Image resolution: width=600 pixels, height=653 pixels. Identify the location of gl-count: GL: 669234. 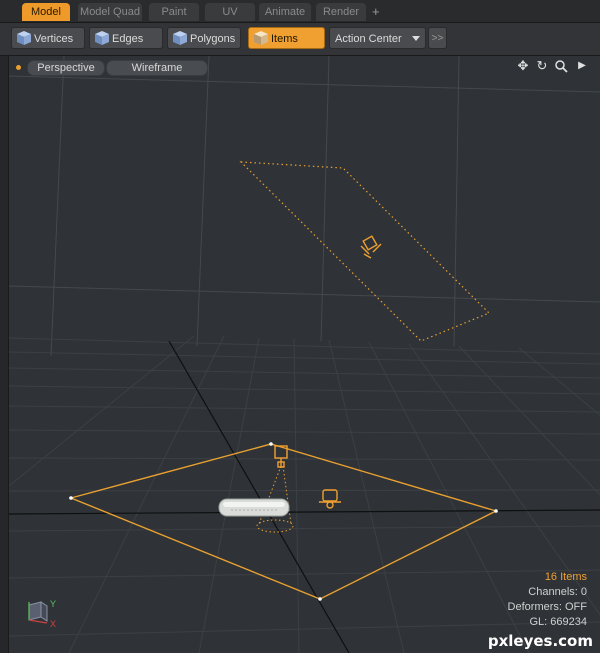
(558, 622).